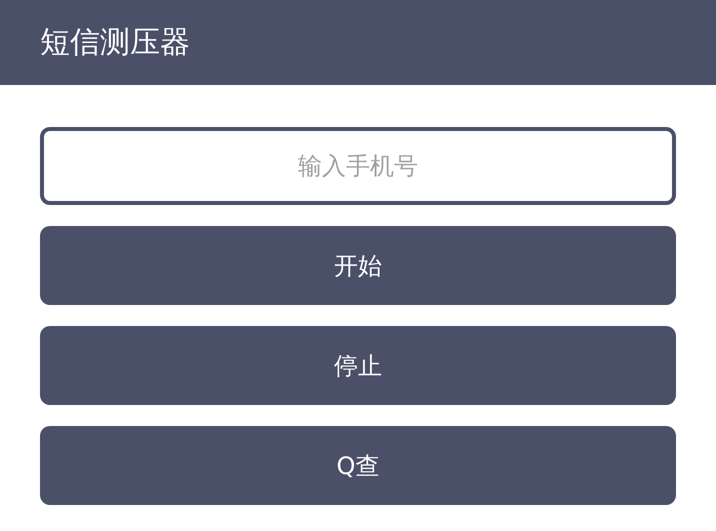 The height and width of the screenshot is (531, 716). Describe the element at coordinates (358, 166) in the screenshot. I see `phone-field: 输入手机号` at that location.